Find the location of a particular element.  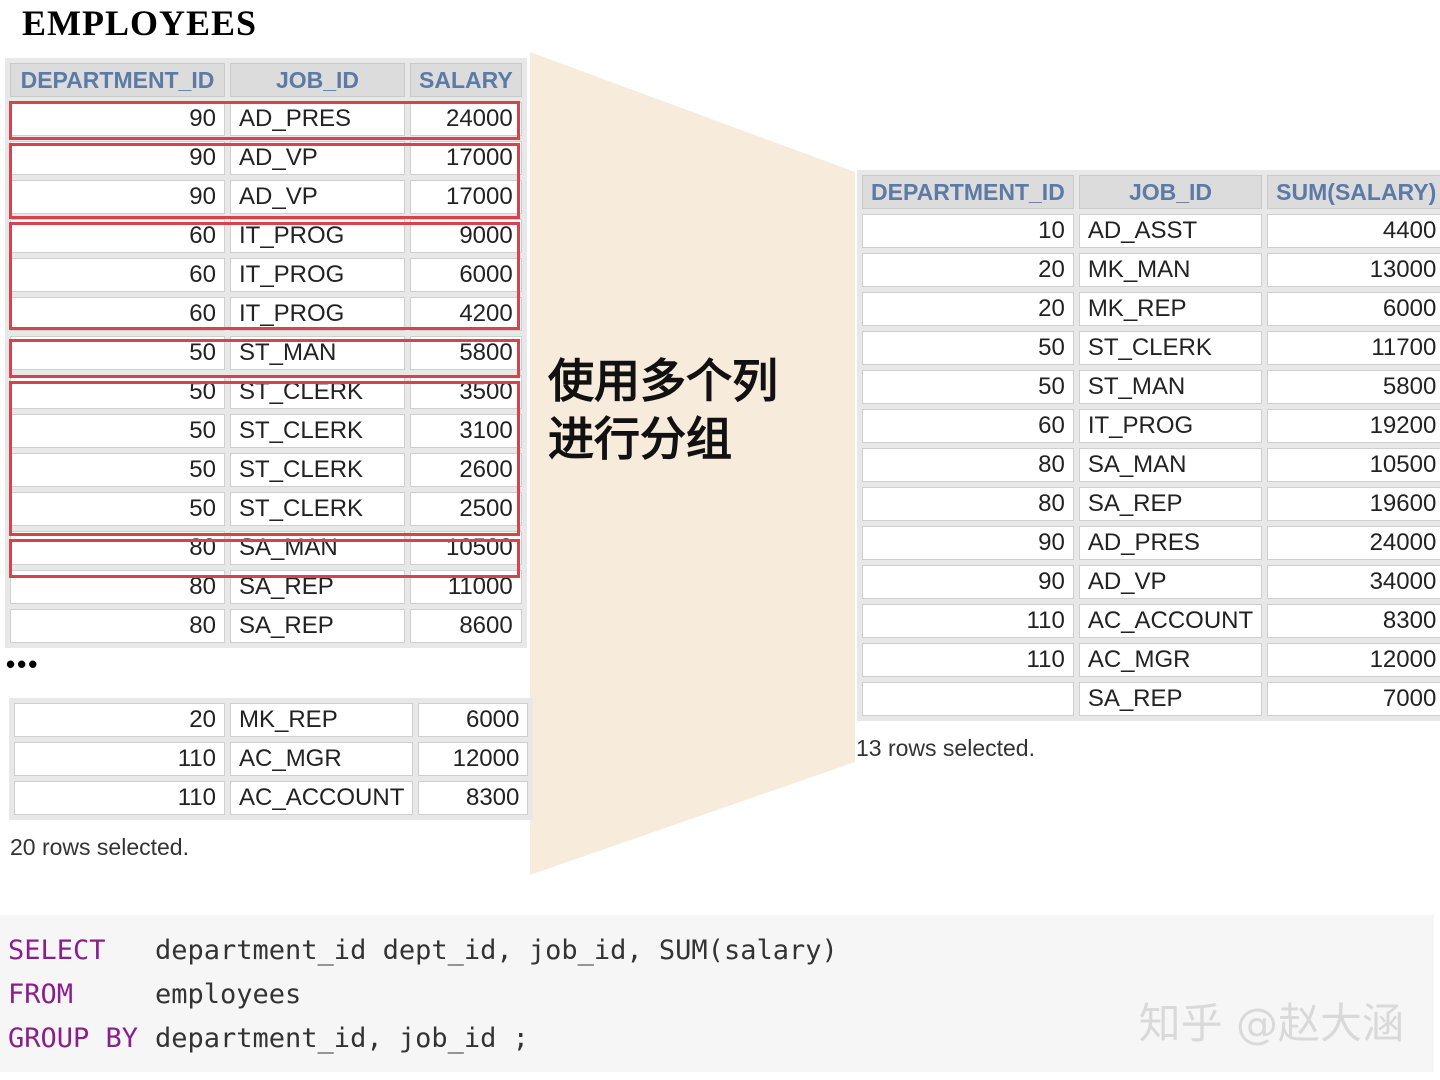

cell-job-id: AD_VP is located at coordinates (1170, 582).